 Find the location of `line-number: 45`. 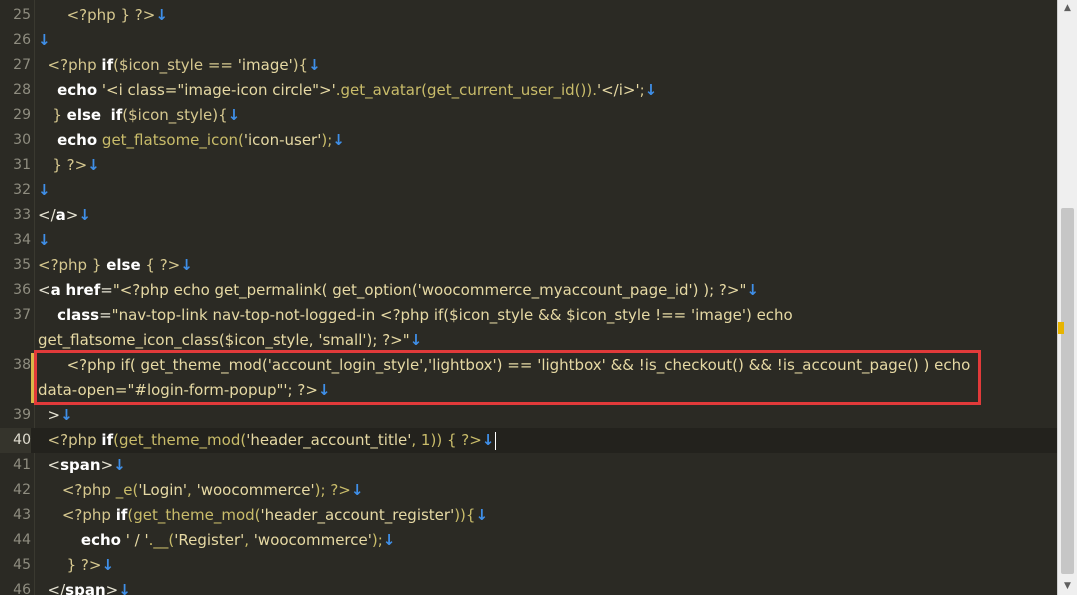

line-number: 45 is located at coordinates (22, 565).